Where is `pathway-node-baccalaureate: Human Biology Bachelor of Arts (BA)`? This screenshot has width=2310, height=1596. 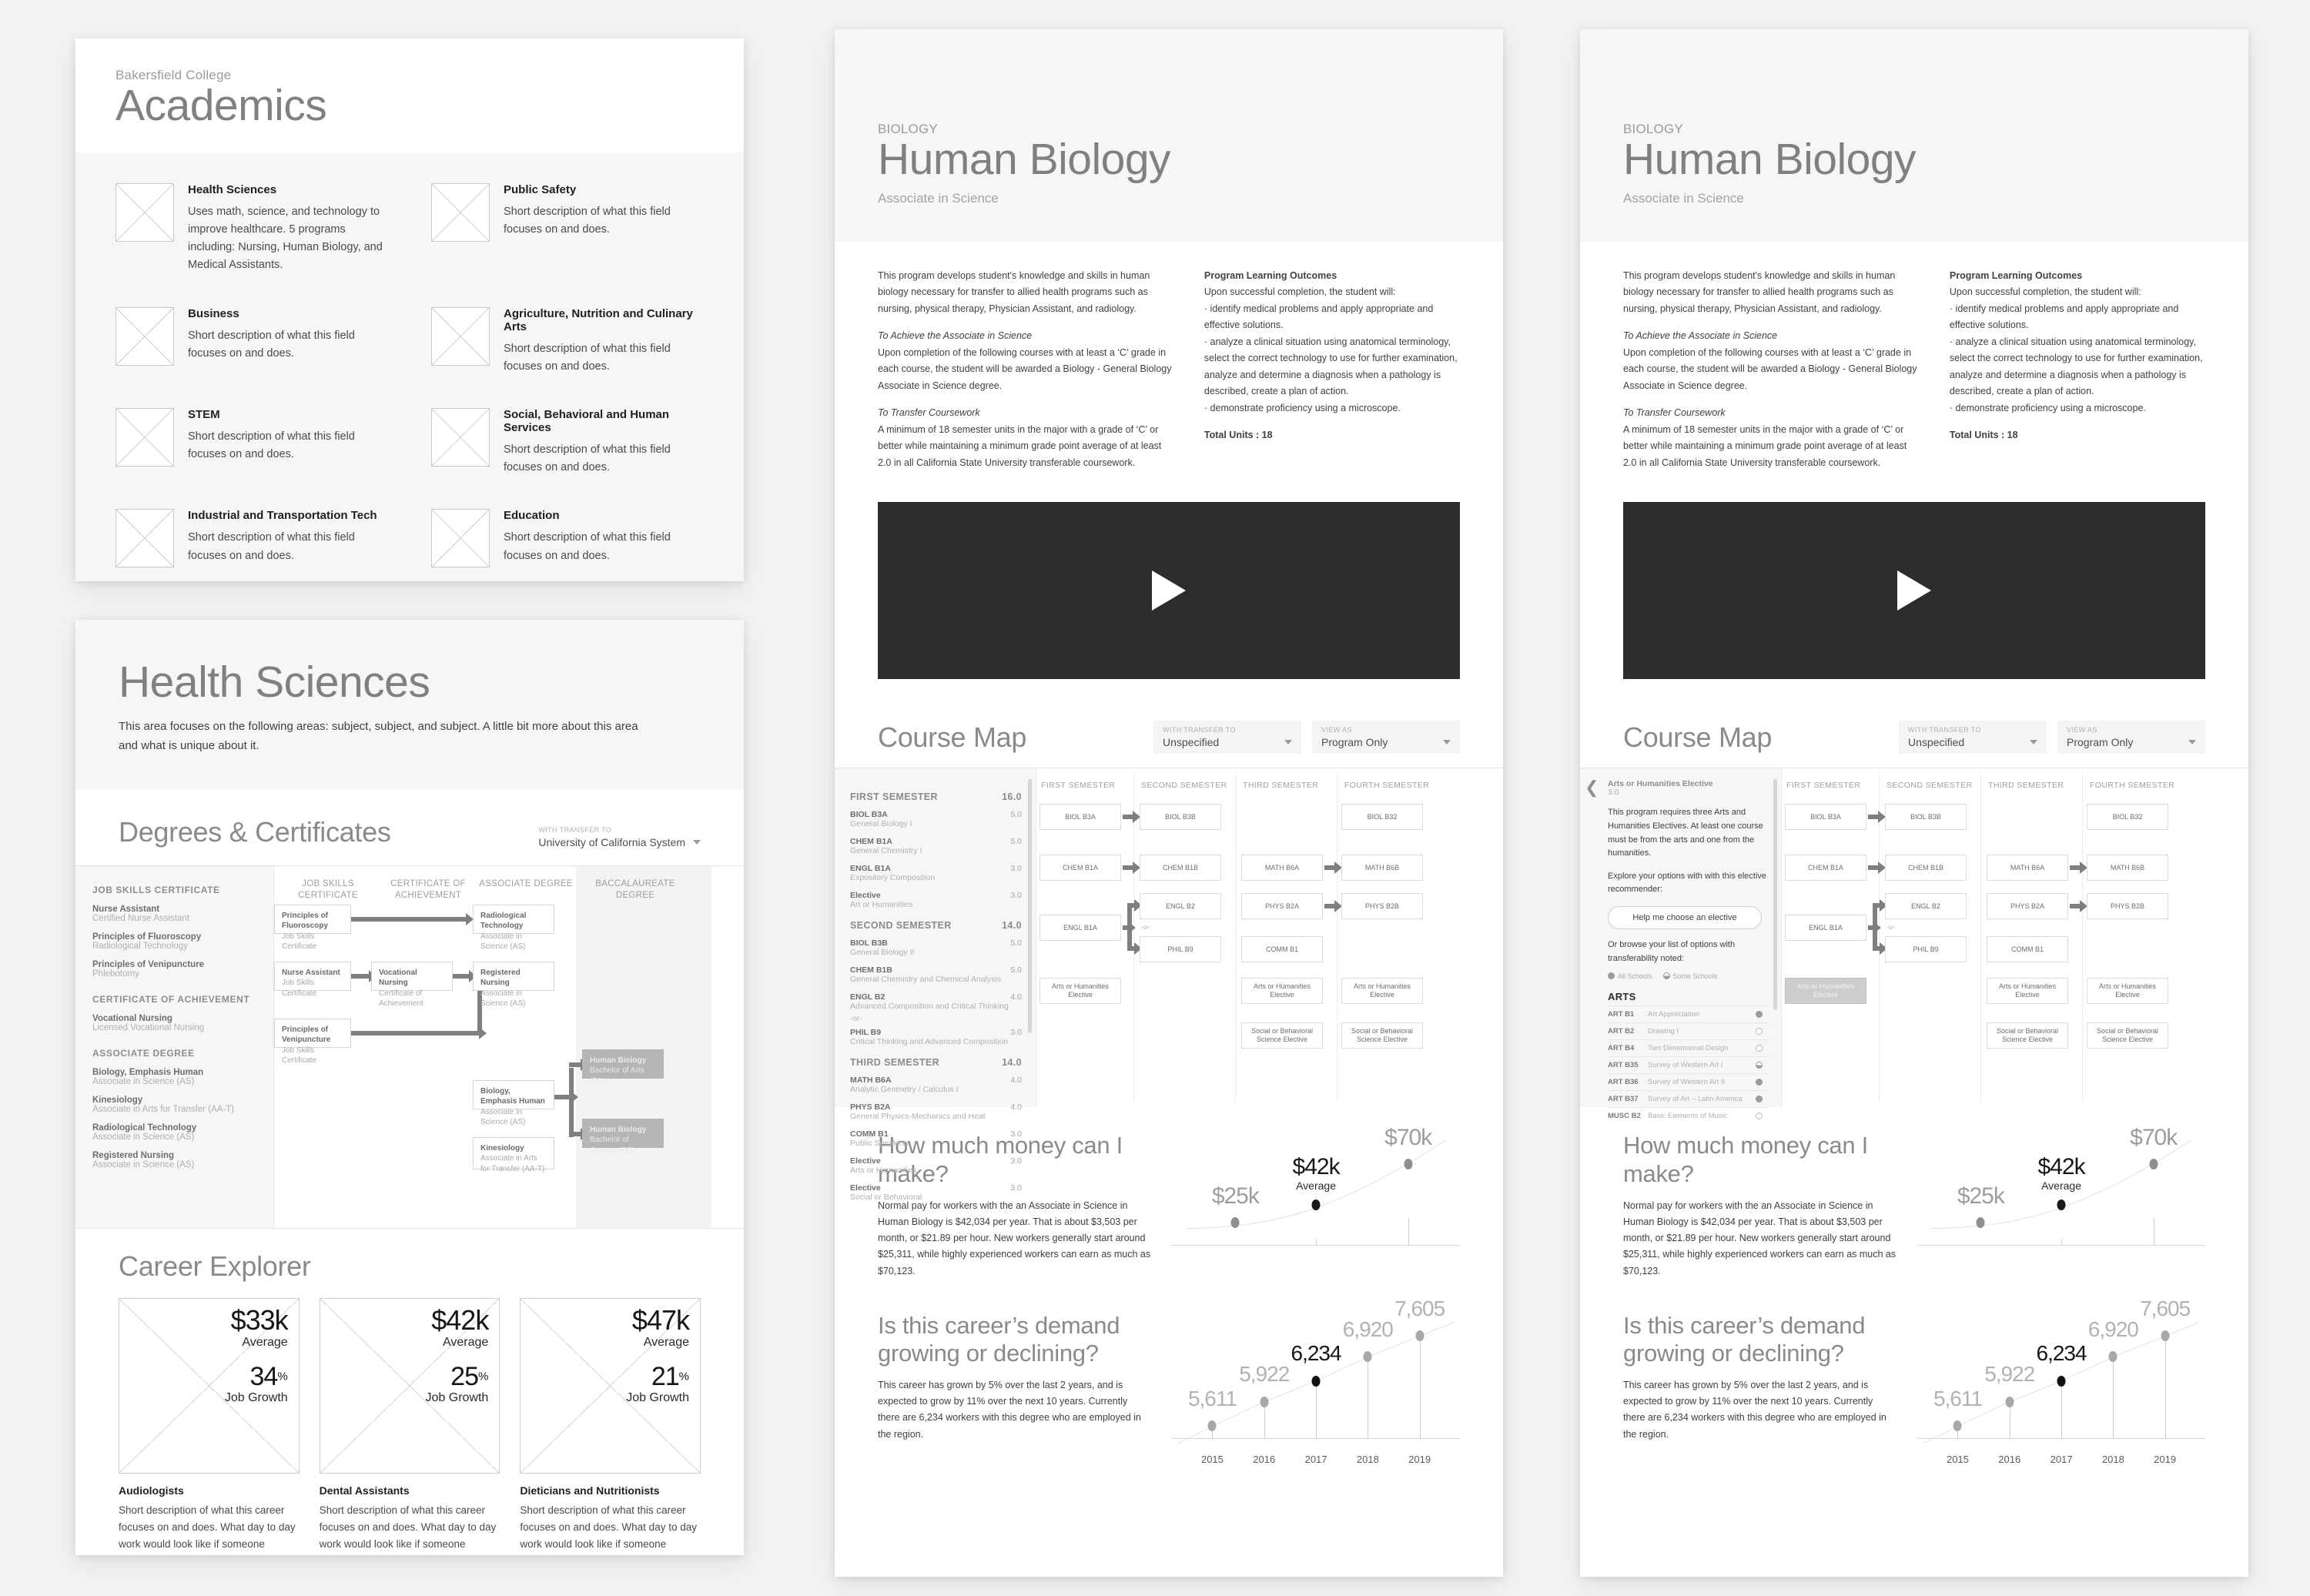
pathway-node-baccalaureate: Human Biology Bachelor of Arts (BA) is located at coordinates (623, 1067).